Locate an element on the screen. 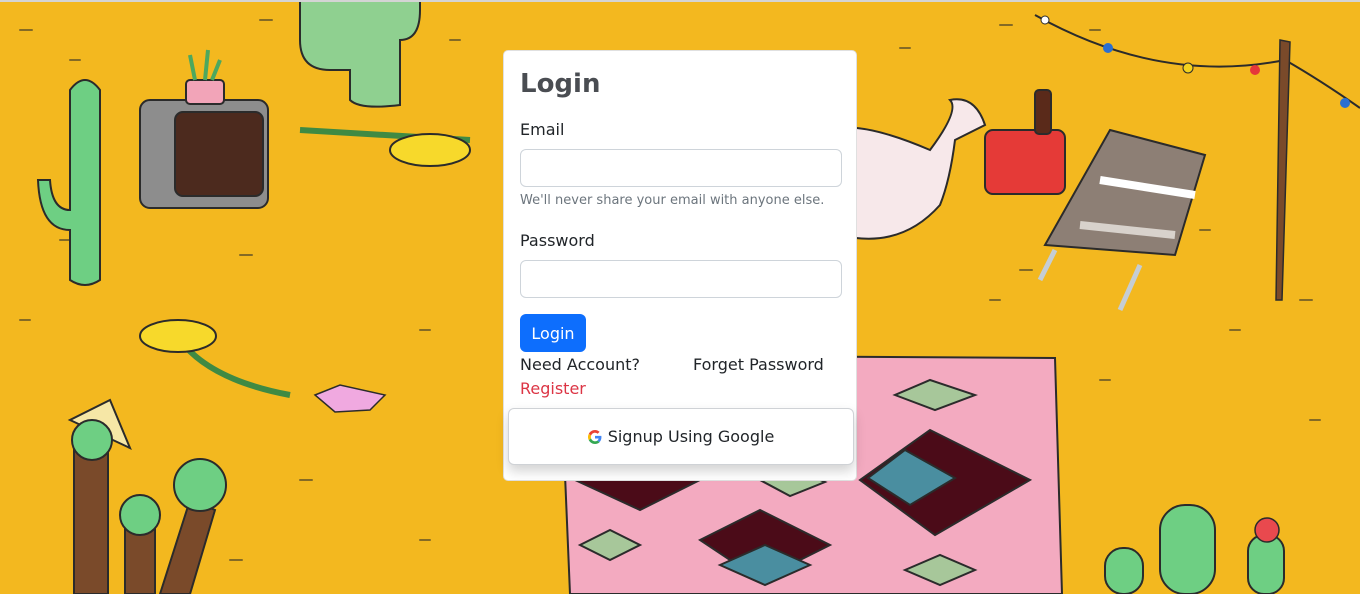 The width and height of the screenshot is (1360, 594). register-link: Register is located at coordinates (553, 389).